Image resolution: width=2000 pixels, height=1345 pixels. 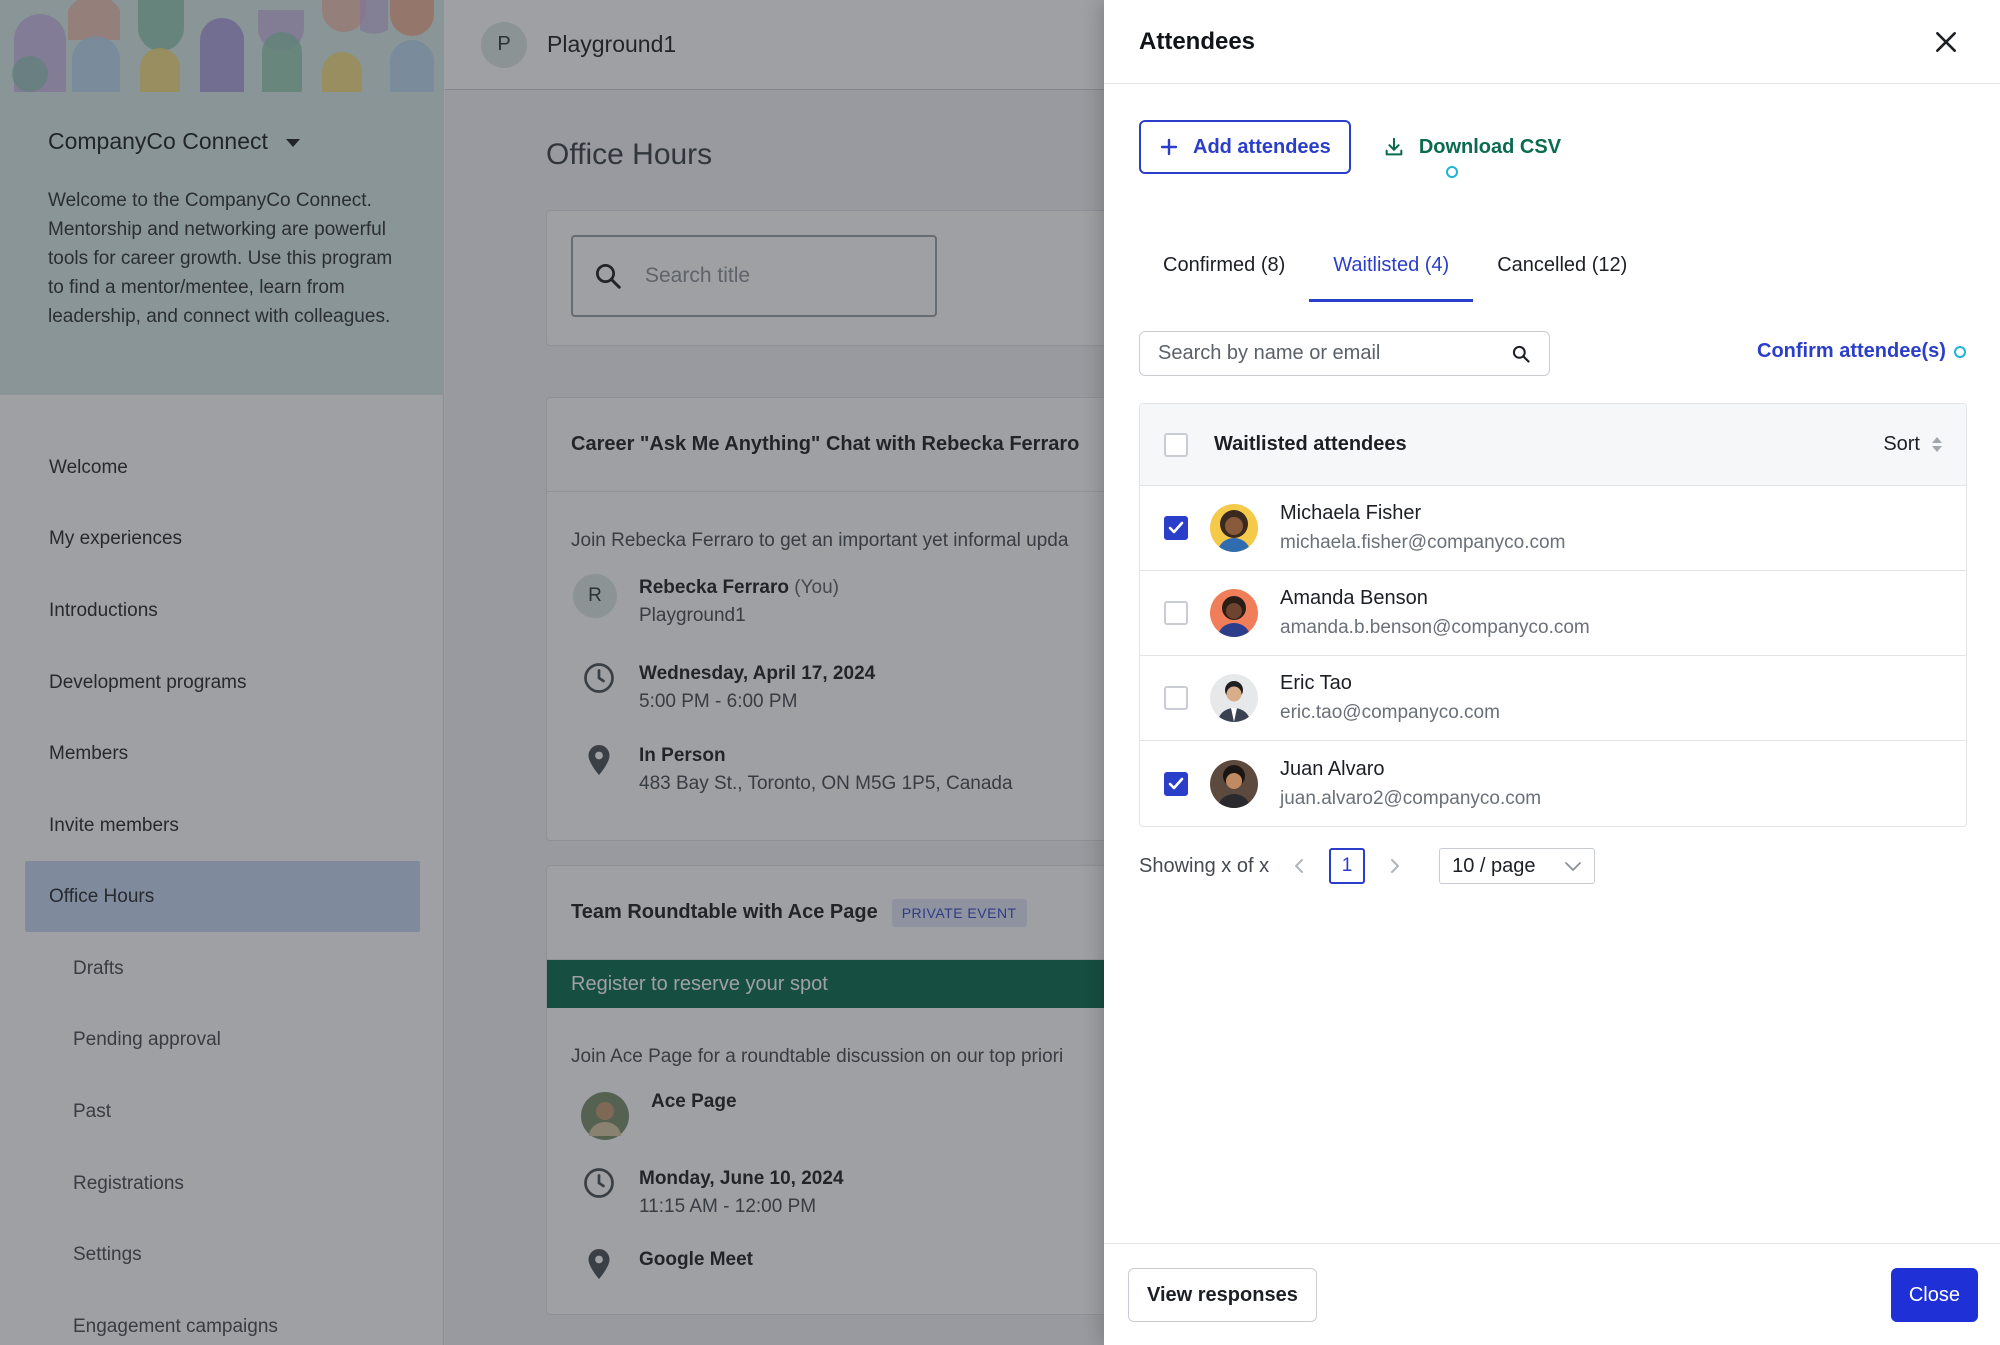 I want to click on chevron-right-icon, so click(x=1395, y=866).